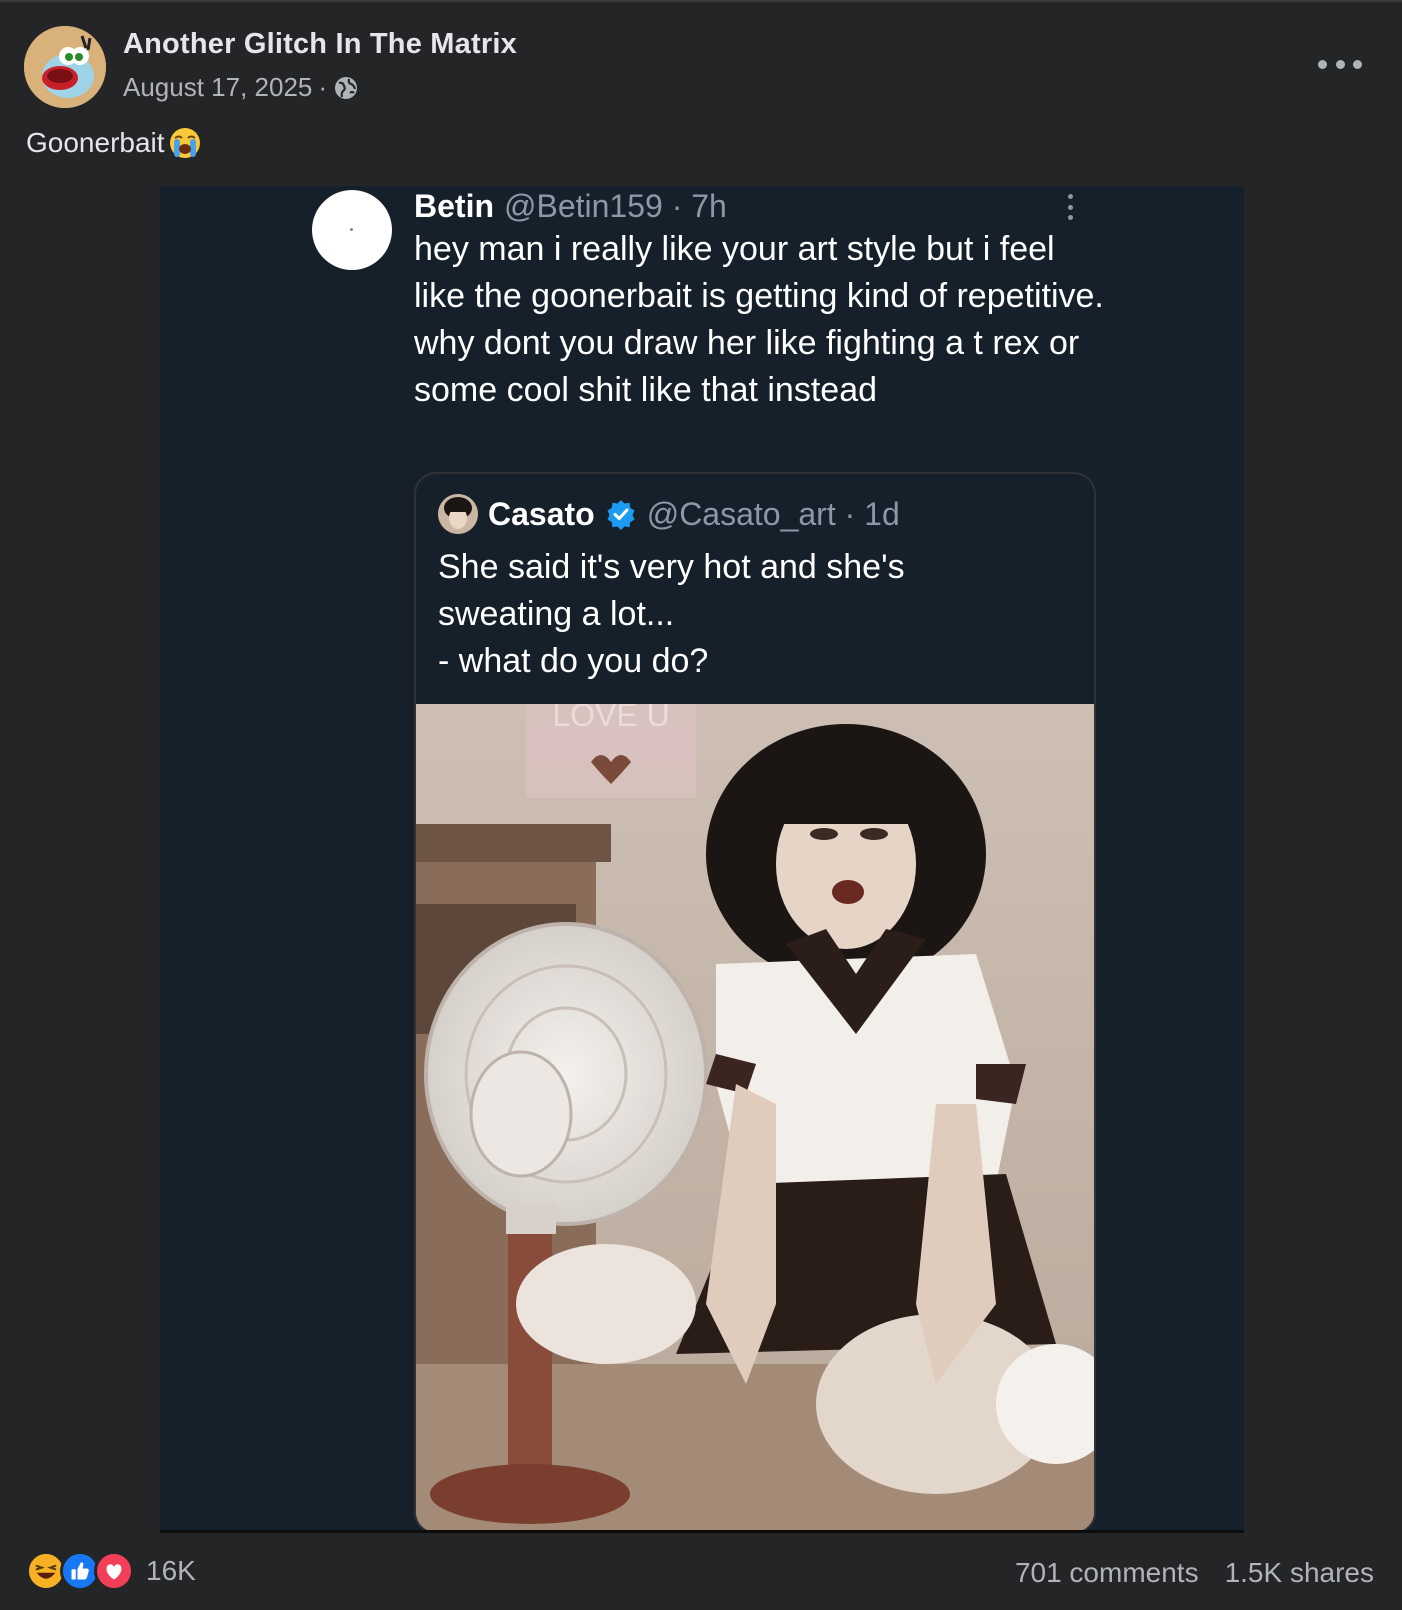 The height and width of the screenshot is (1610, 1402). What do you see at coordinates (454, 206) in the screenshot?
I see `tweet-author-name: Betin` at bounding box center [454, 206].